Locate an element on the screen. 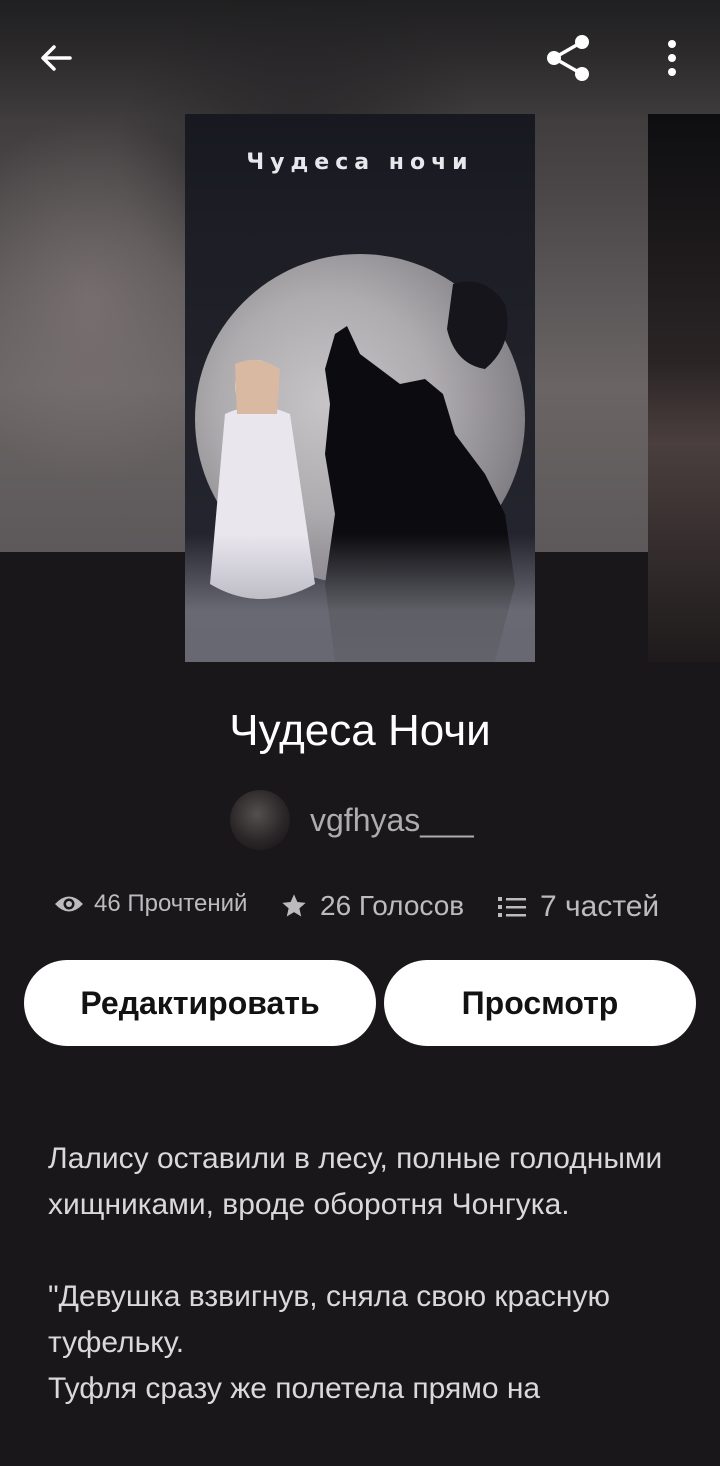 This screenshot has height=1466, width=720. share-button is located at coordinates (568, 58).